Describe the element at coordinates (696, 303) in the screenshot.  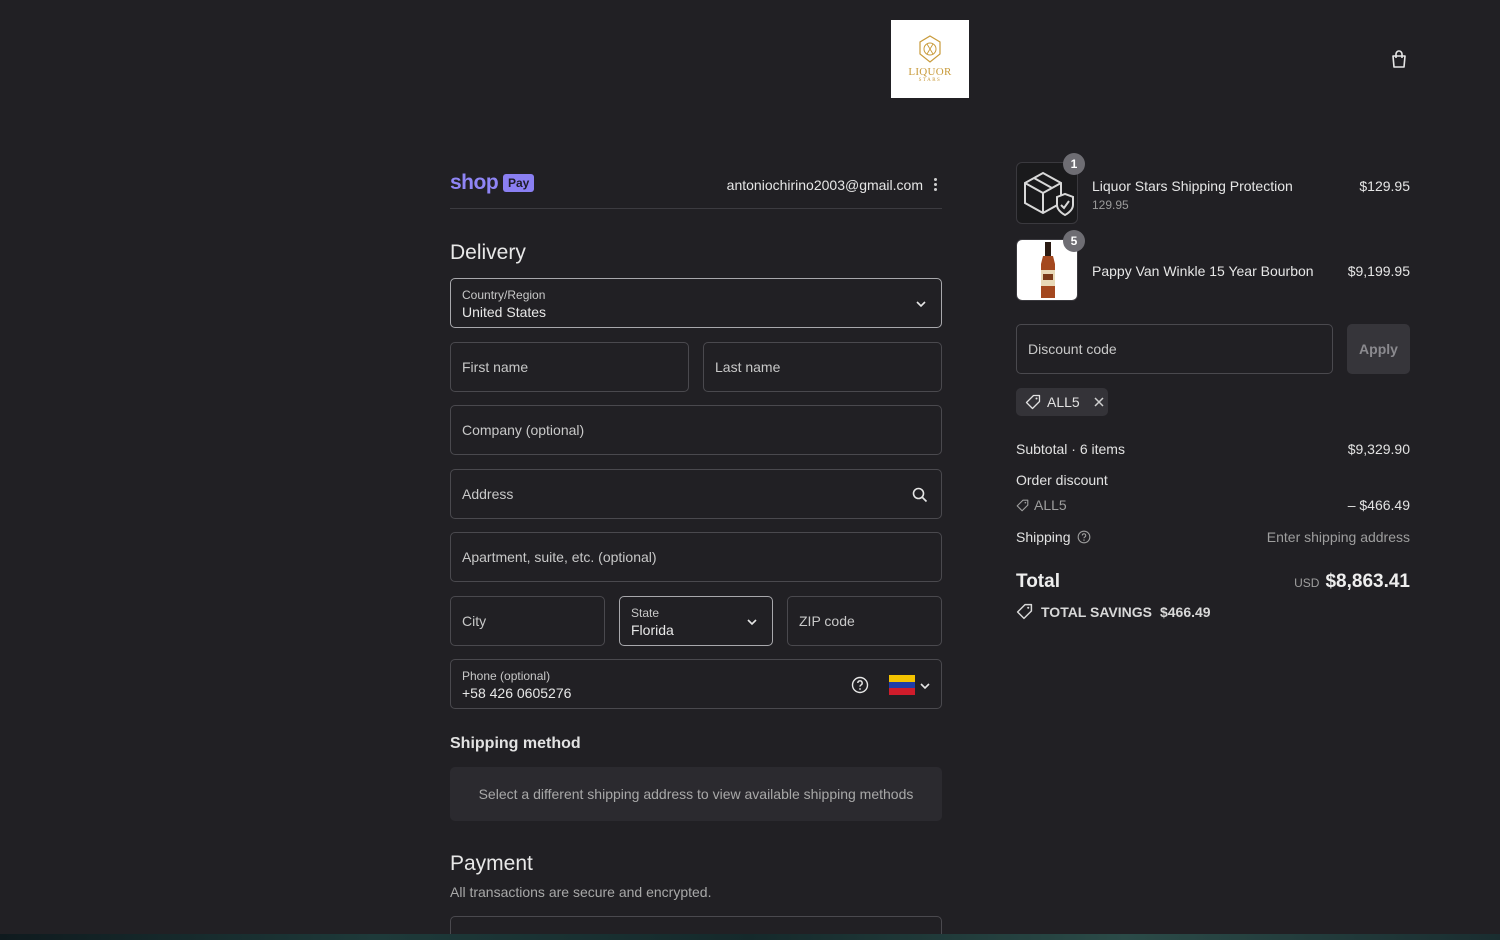
I see `country-select: Country/Region United States` at that location.